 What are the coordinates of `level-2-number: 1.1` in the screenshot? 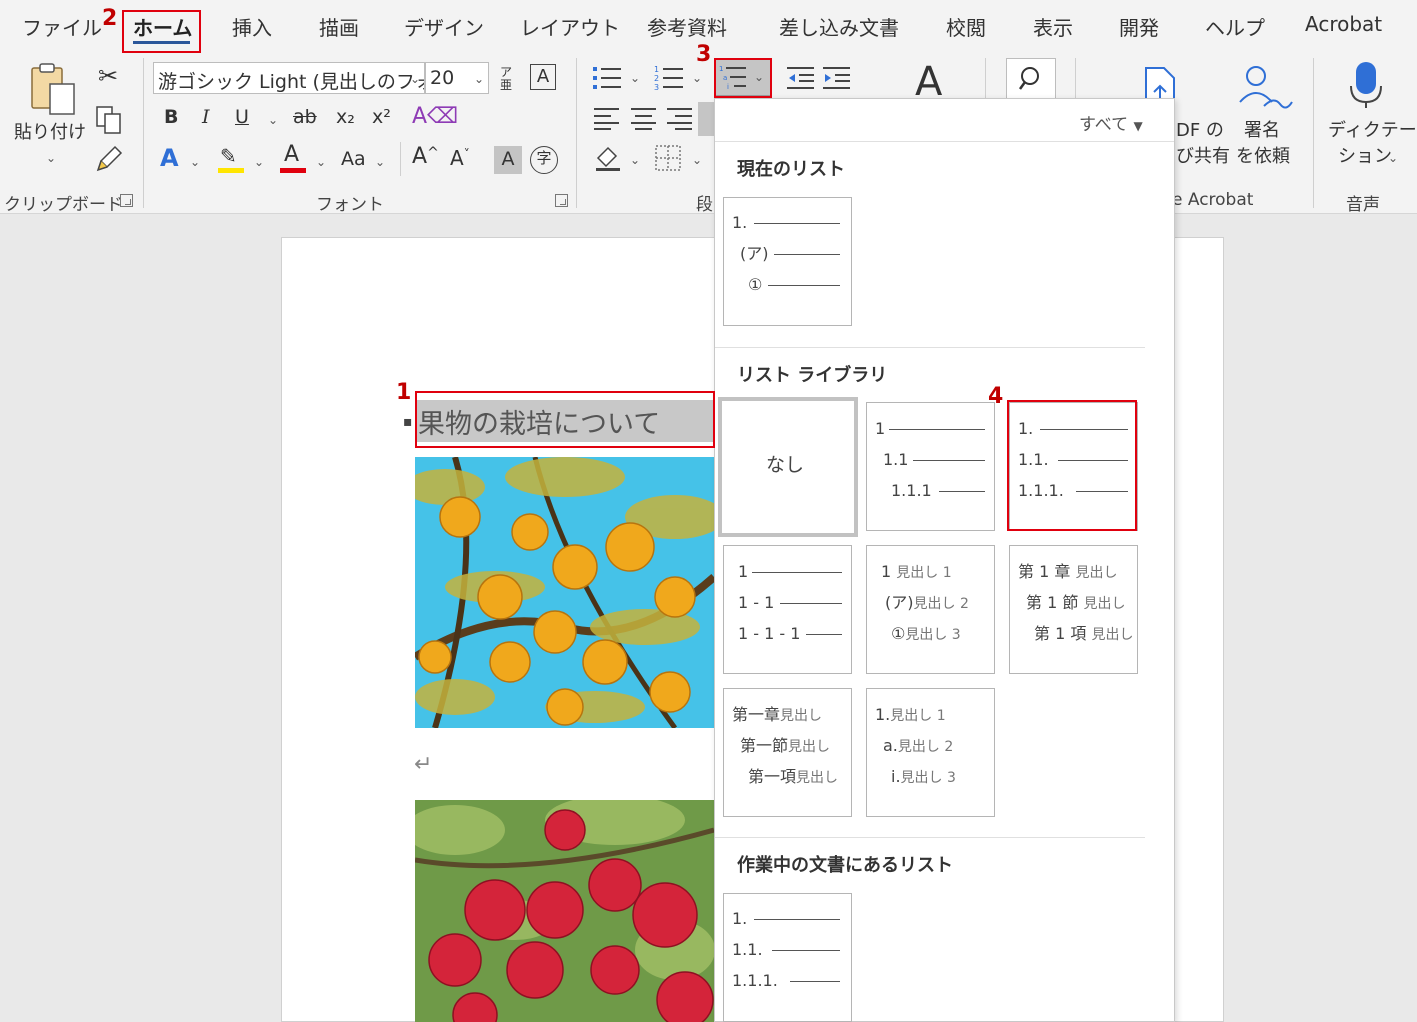 It's located at (896, 459).